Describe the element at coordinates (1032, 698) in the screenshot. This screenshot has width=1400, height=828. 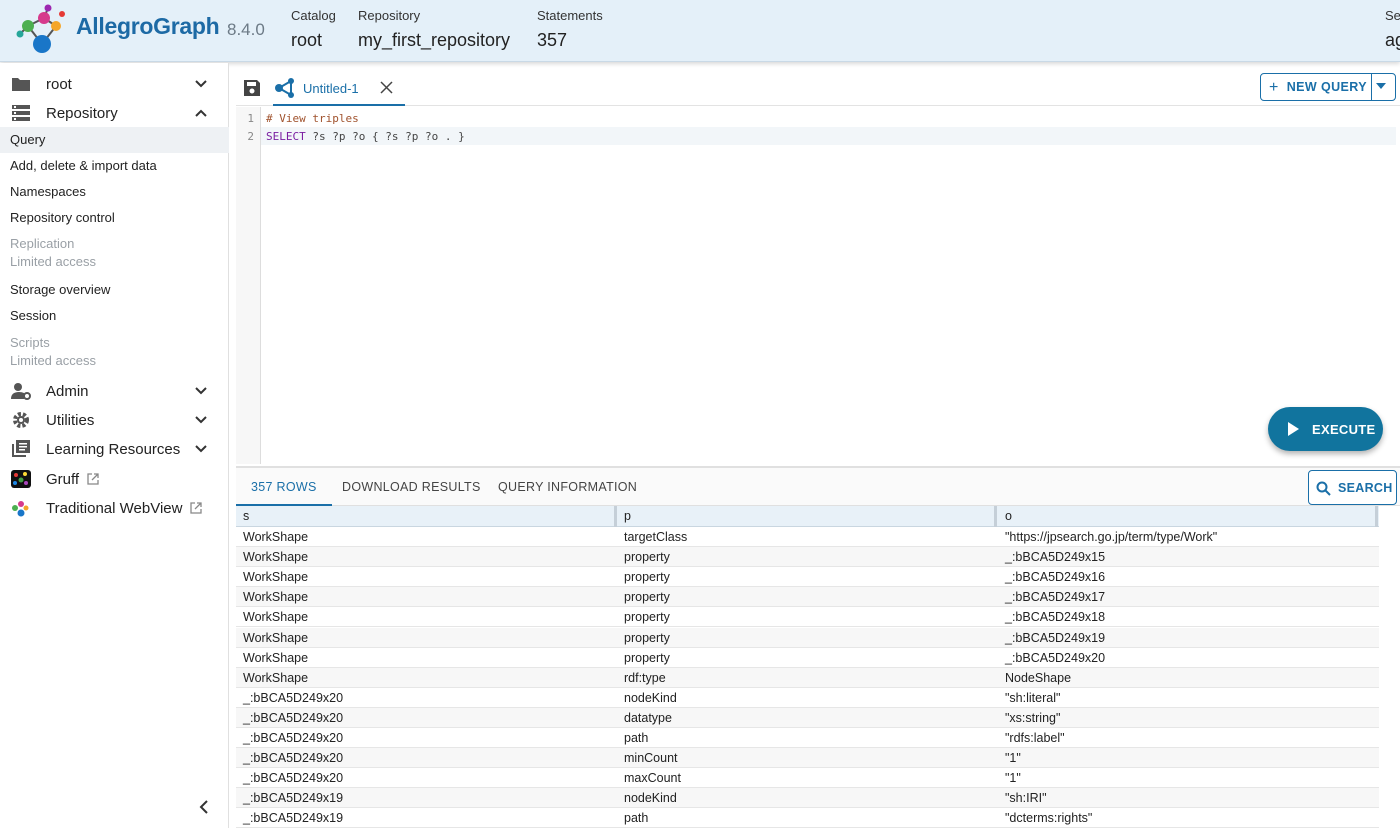
I see `table-cell-o: "sh:literal"` at that location.